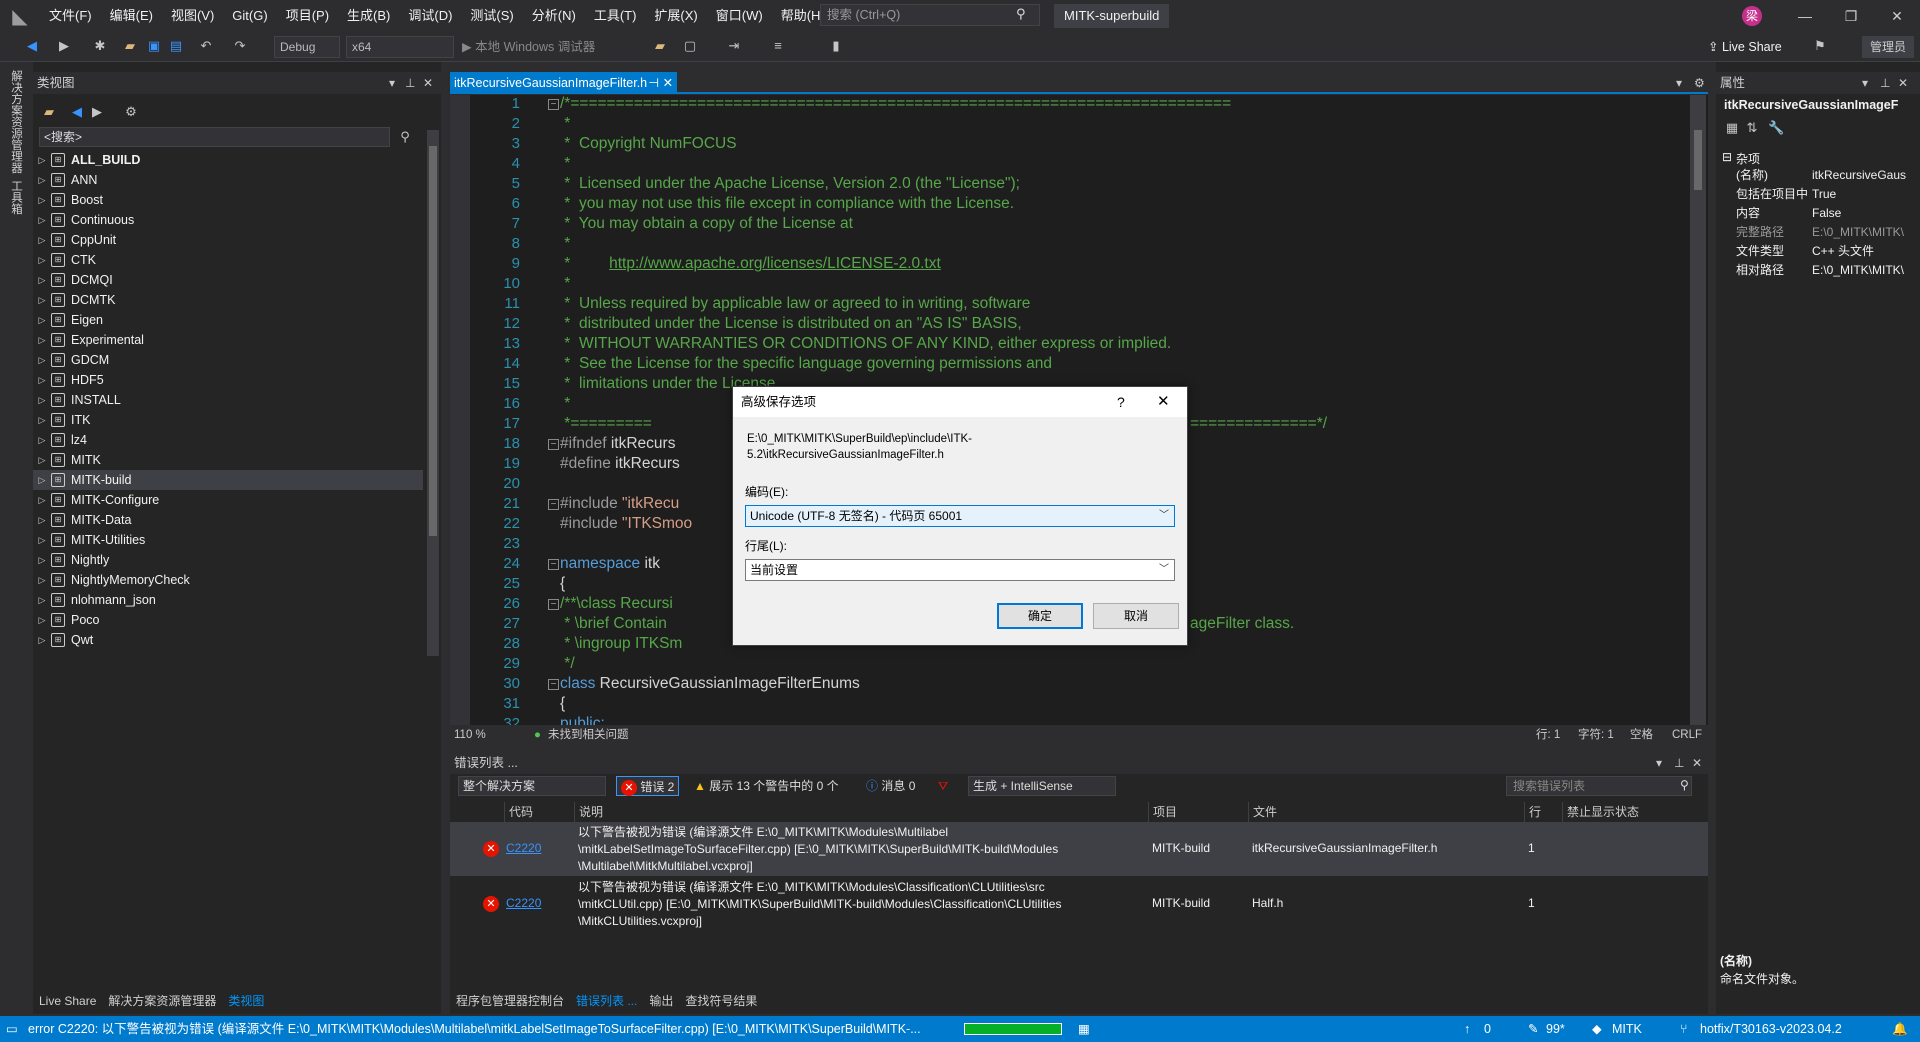 The height and width of the screenshot is (1042, 1920). What do you see at coordinates (1818, 251) in the screenshot?
I see `property-row: 文件类型 C++ 头文件` at bounding box center [1818, 251].